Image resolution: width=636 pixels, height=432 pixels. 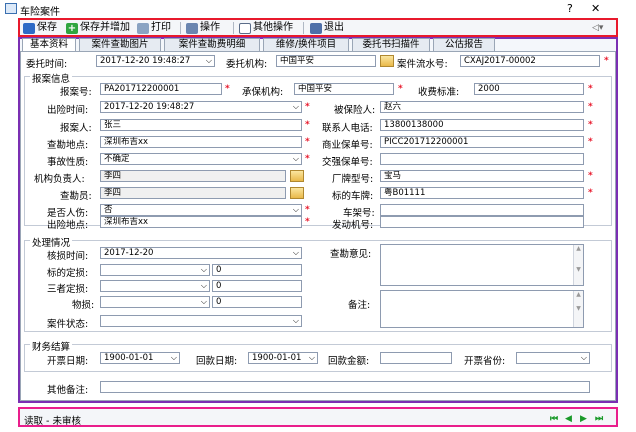 I want to click on receipt-amount-field, so click(x=416, y=358).